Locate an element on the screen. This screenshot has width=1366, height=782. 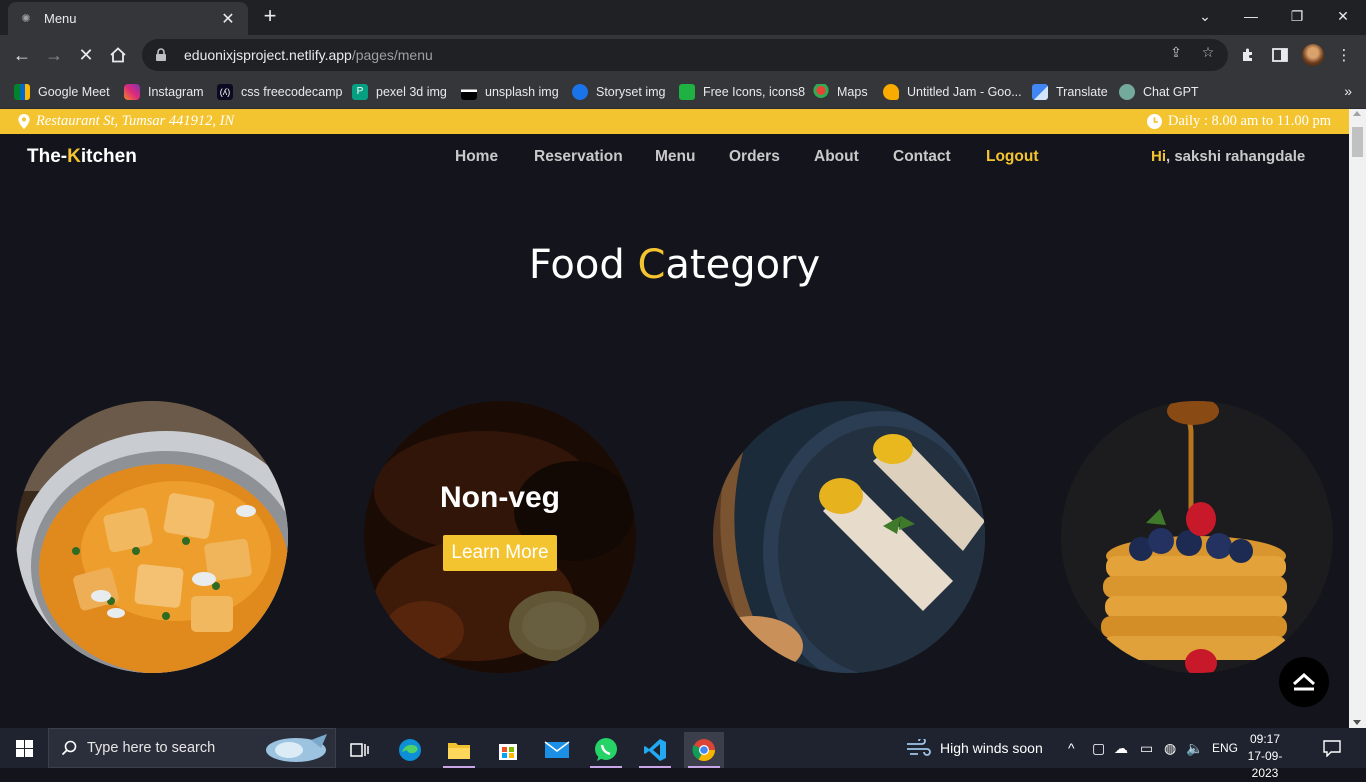
browser-tab: ✺ Menu ✕ is located at coordinates (128, 18).